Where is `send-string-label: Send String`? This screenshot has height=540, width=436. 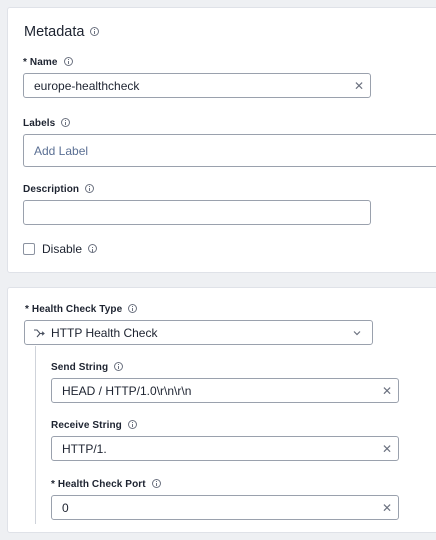
send-string-label: Send String is located at coordinates (87, 367).